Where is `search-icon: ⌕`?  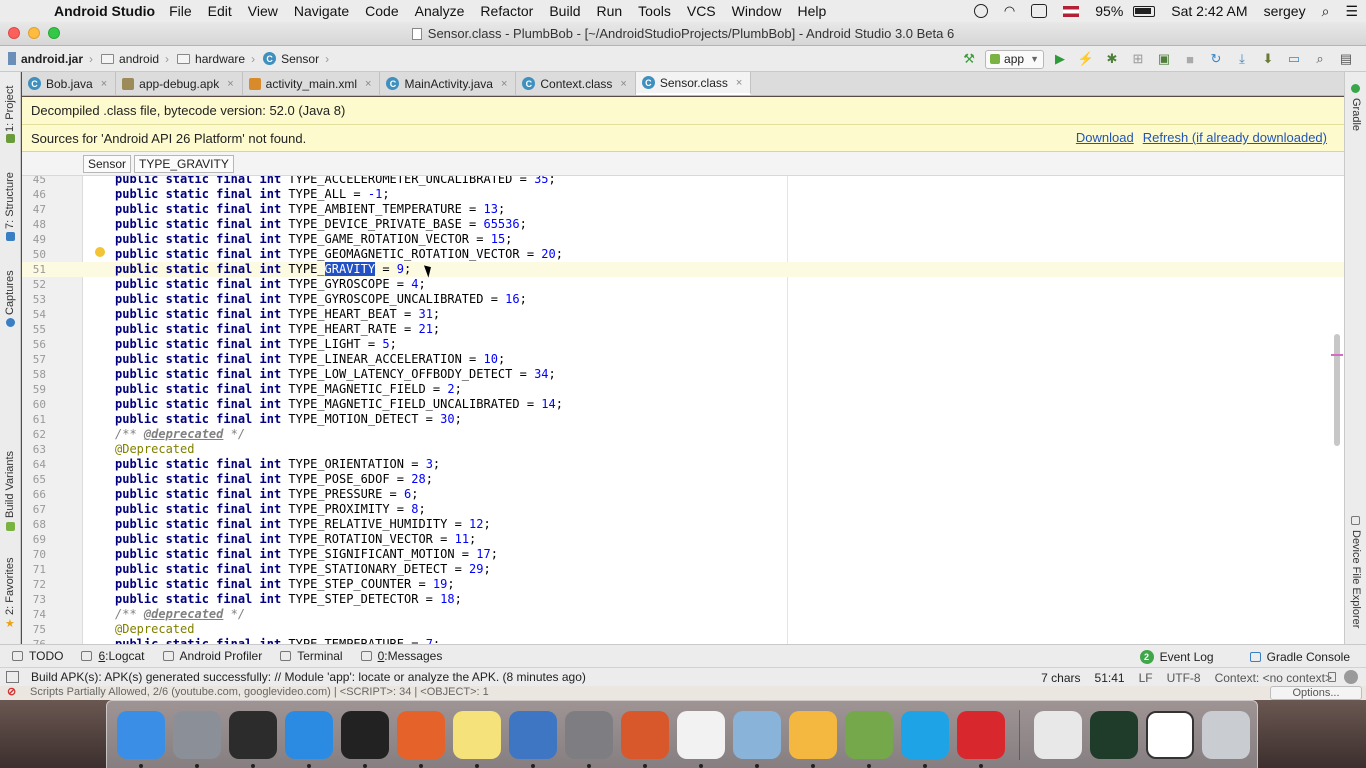
search-icon: ⌕ is located at coordinates (1320, 59).